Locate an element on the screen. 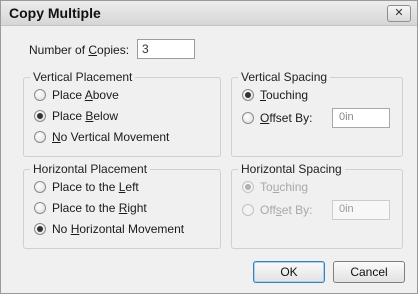 The image size is (418, 294). close-button: ✕ is located at coordinates (399, 13).